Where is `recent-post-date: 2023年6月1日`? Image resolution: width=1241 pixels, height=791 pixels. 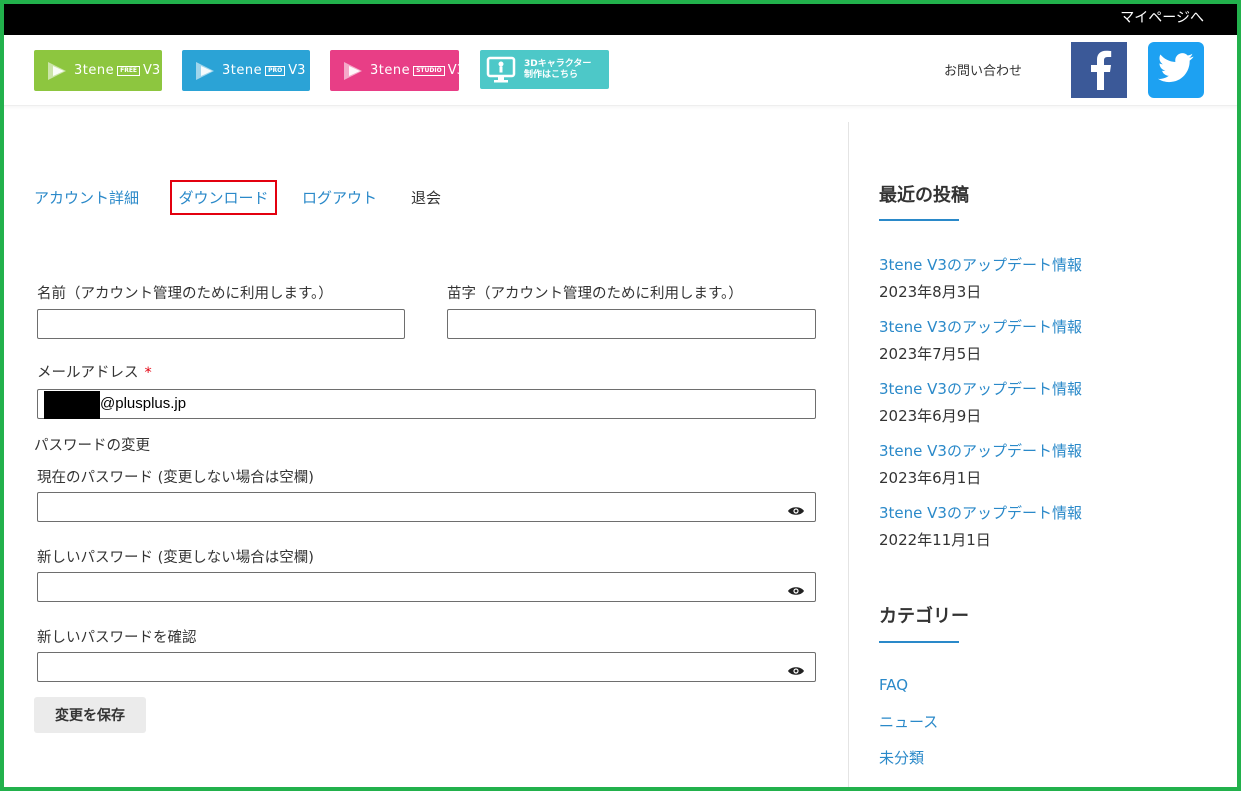
recent-post-date: 2023年6月1日 is located at coordinates (930, 478).